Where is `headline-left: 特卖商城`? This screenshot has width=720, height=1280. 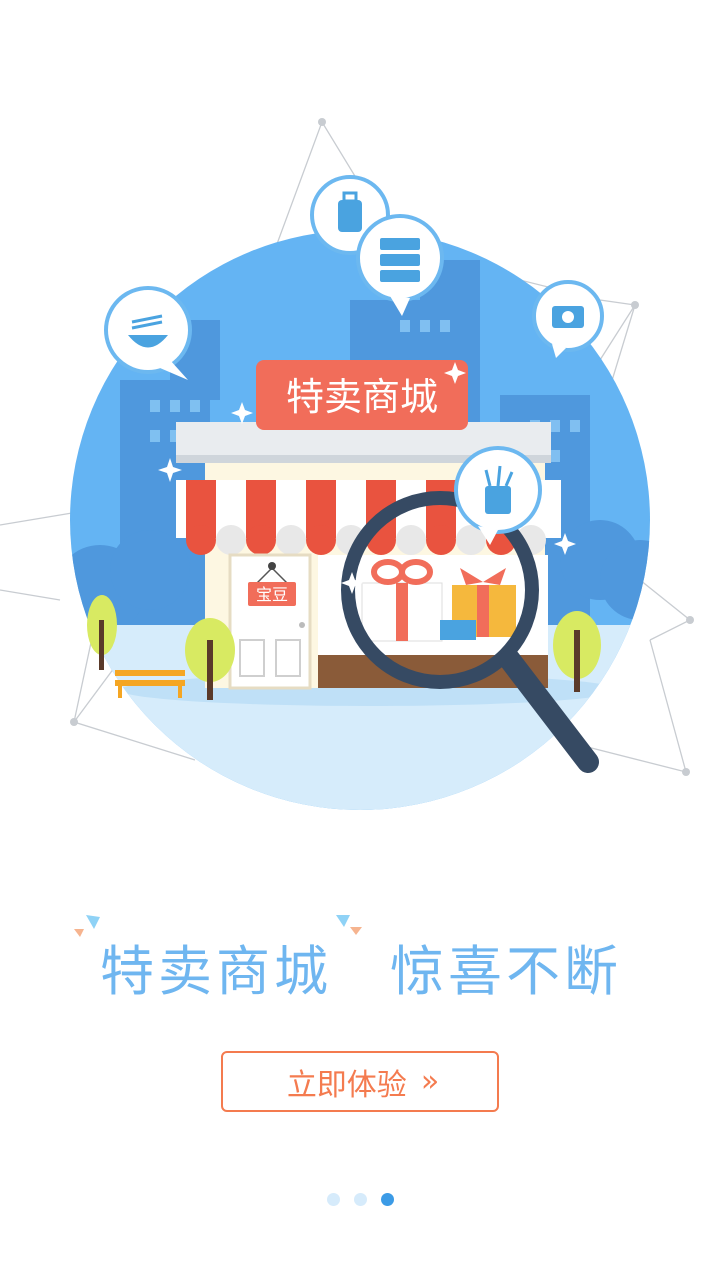
headline-left: 特卖商城 is located at coordinates (216, 971).